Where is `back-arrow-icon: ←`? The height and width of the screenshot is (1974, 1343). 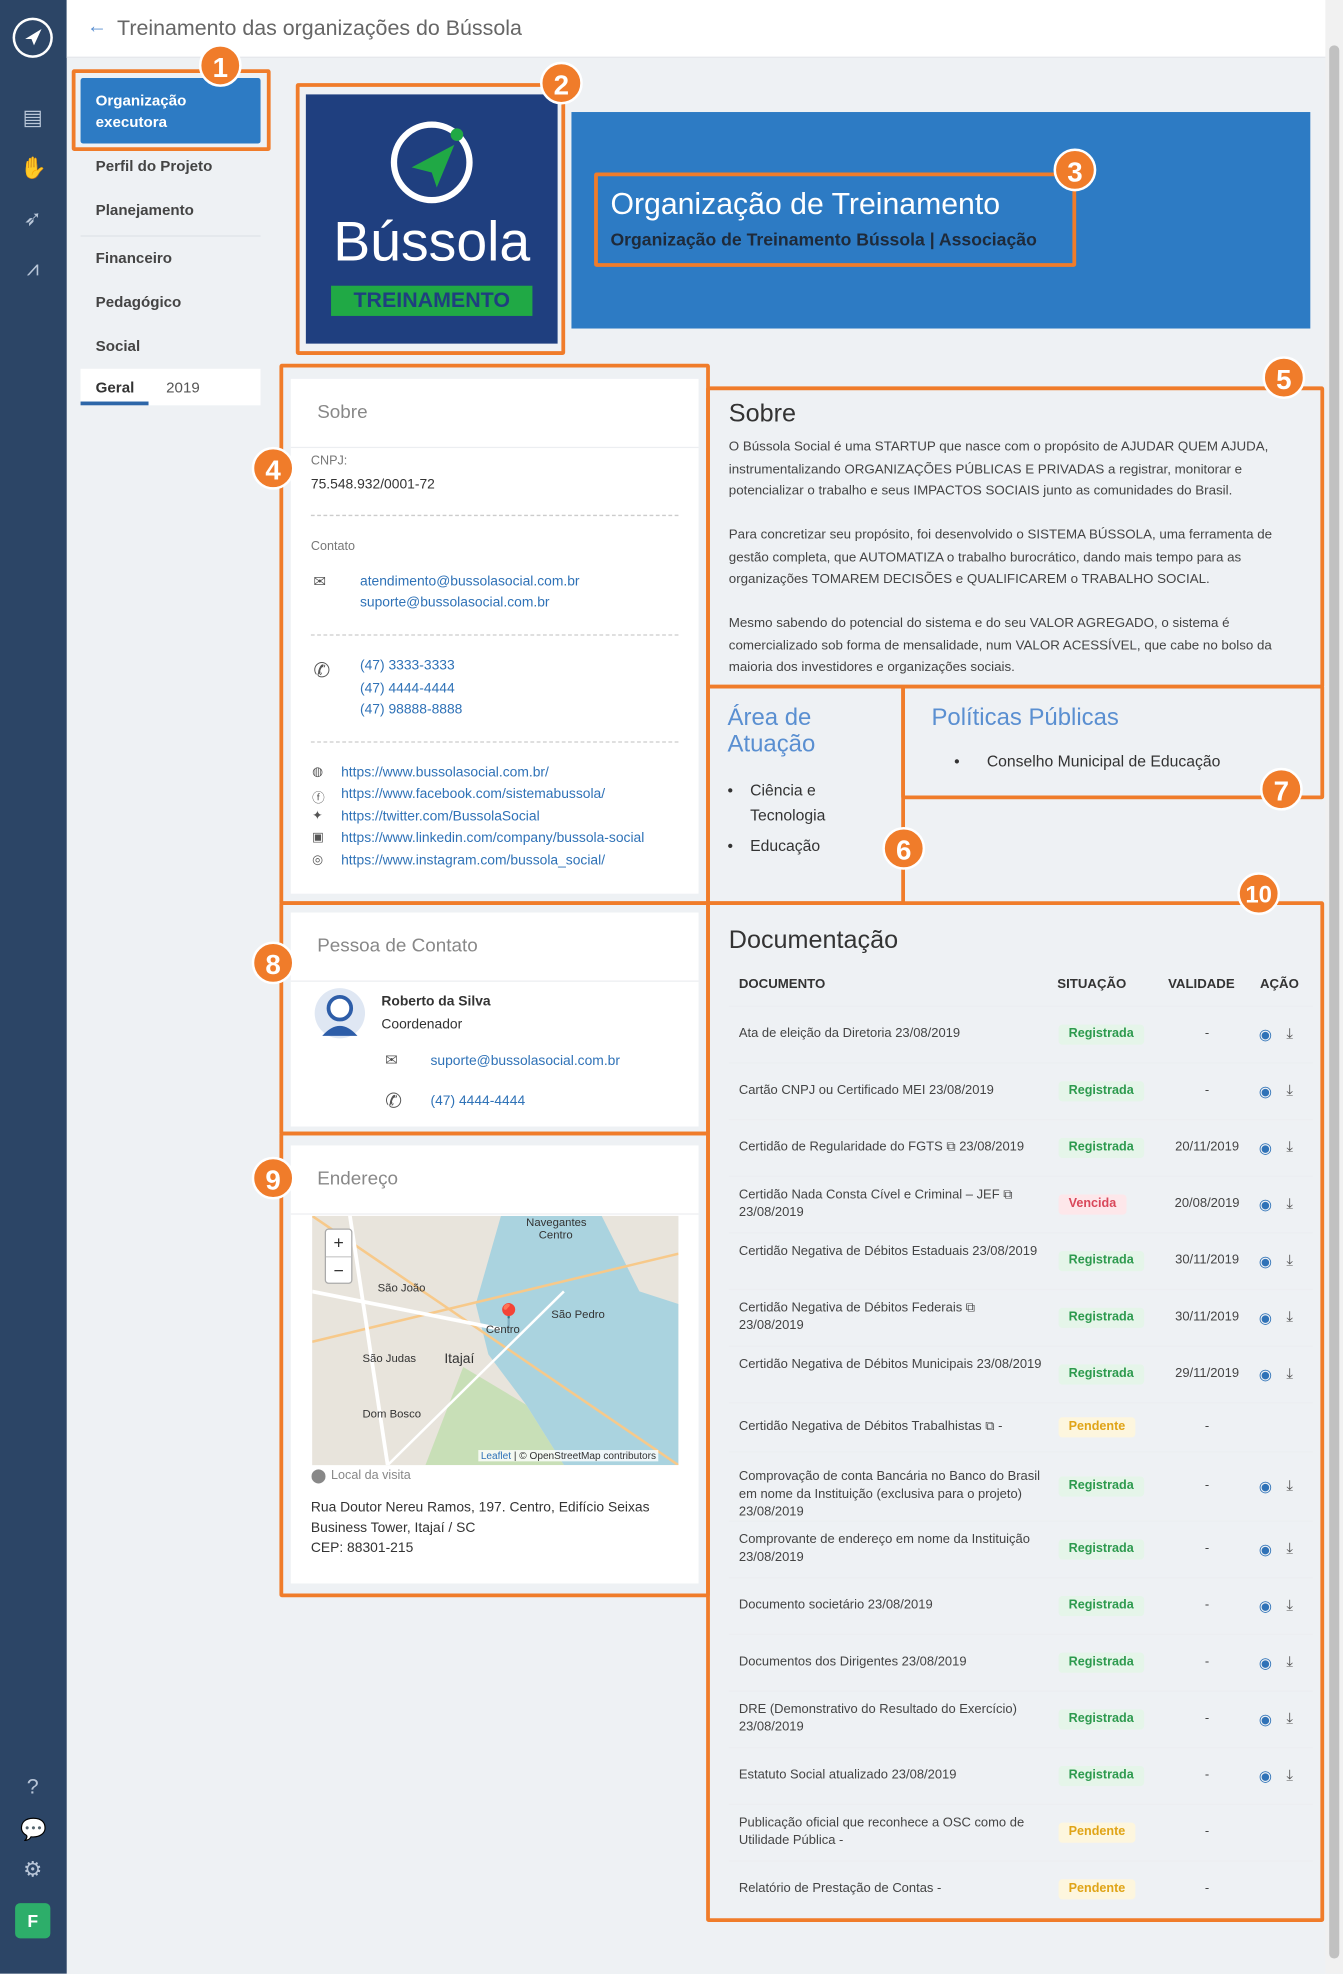
back-arrow-icon: ← is located at coordinates (97, 27).